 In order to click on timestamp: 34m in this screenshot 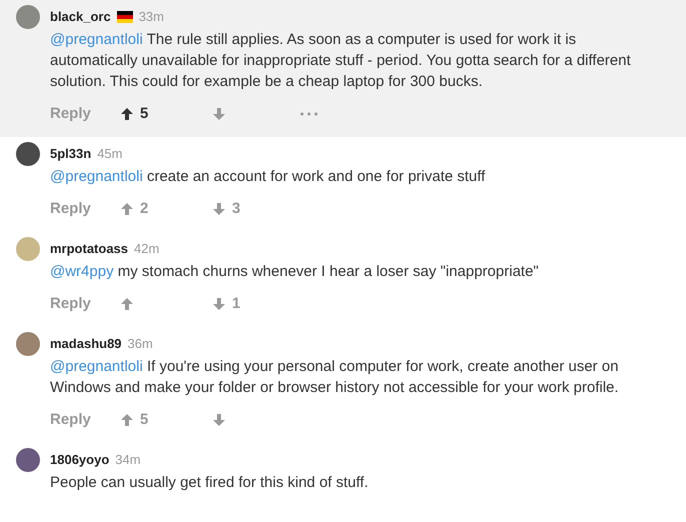, I will do `click(128, 460)`.